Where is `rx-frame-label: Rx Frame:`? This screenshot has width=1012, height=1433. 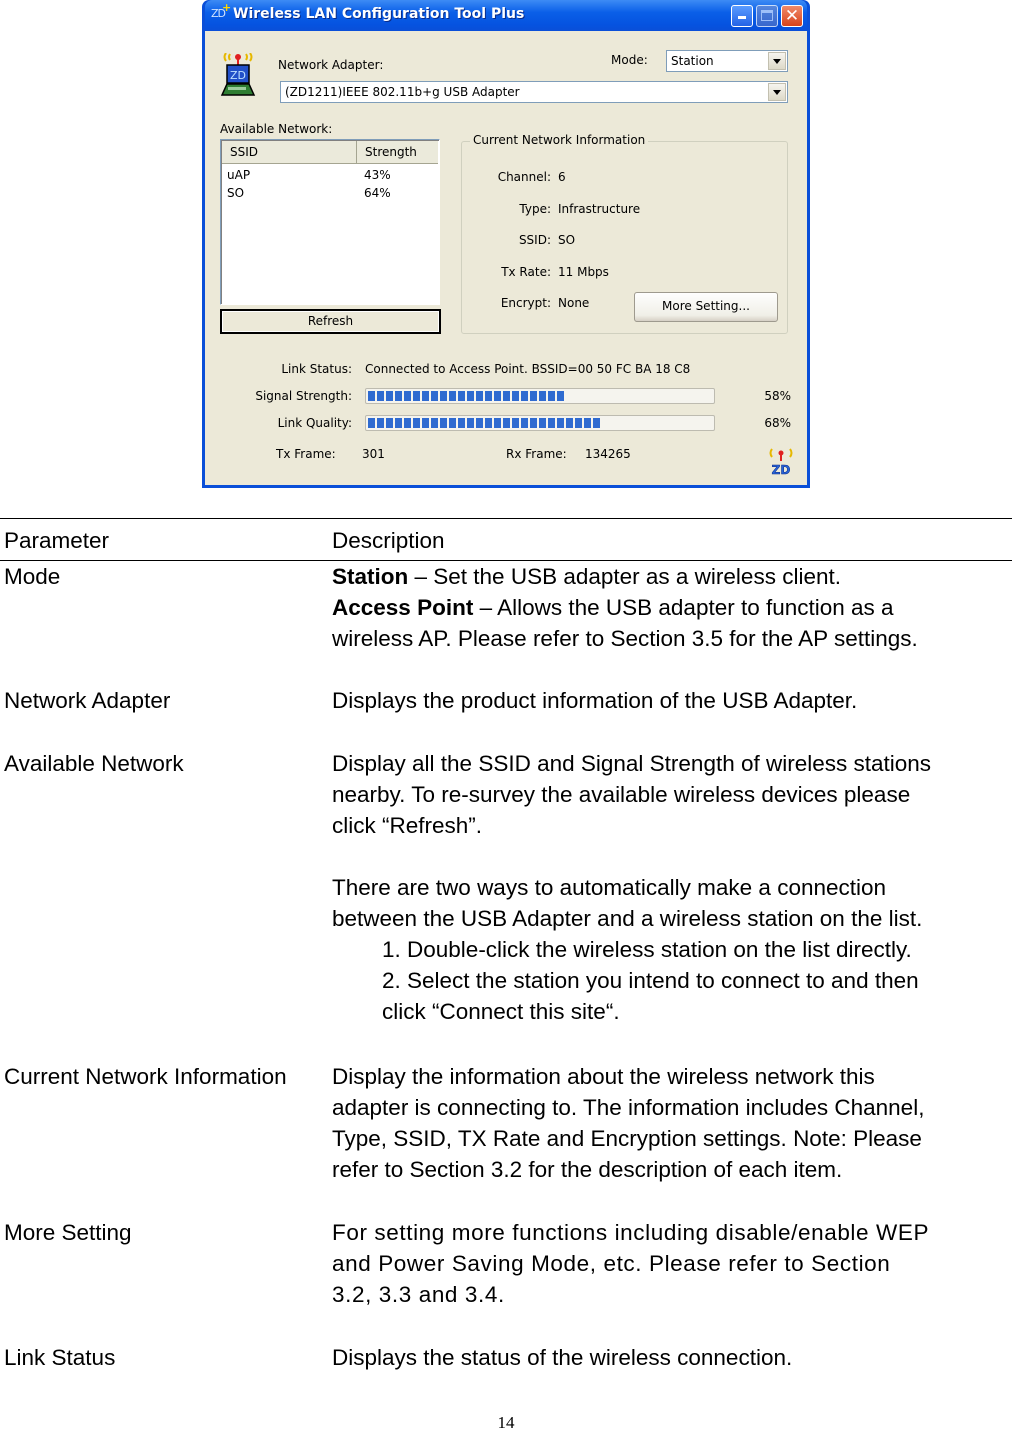
rx-frame-label: Rx Frame: is located at coordinates (536, 454).